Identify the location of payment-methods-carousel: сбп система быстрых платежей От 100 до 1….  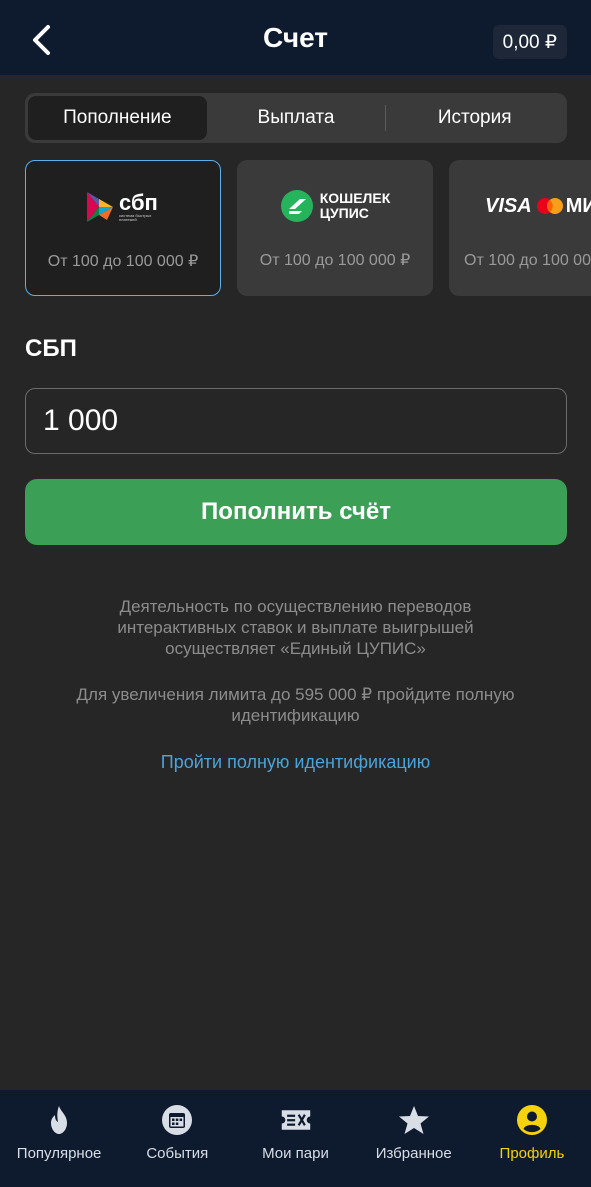
(308, 228).